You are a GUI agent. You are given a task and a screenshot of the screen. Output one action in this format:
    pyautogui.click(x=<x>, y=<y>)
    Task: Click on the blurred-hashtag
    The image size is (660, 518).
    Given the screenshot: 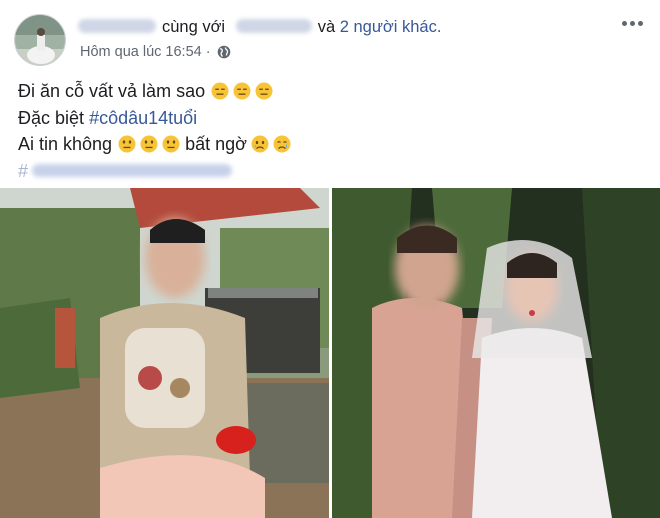 What is the action you would take?
    pyautogui.click(x=132, y=171)
    